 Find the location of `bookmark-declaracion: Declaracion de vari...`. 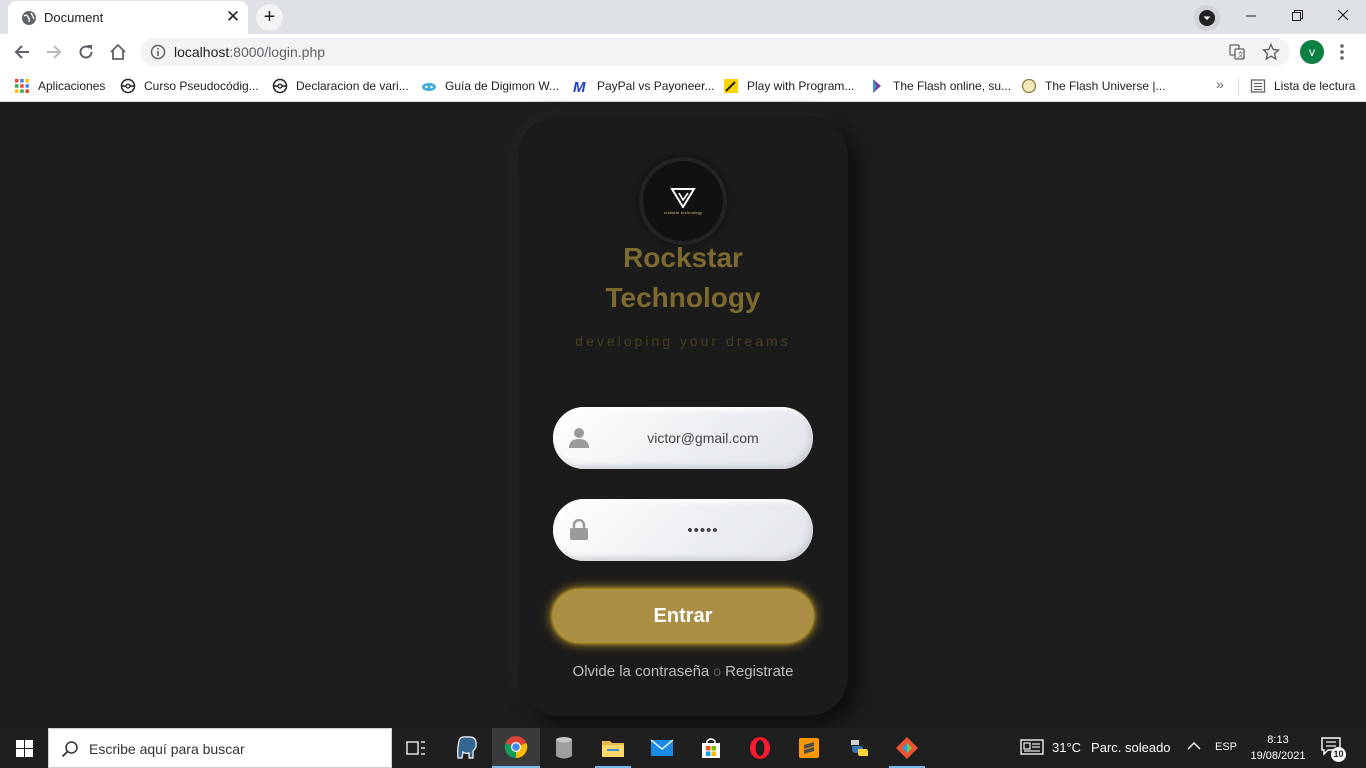

bookmark-declaracion: Declaracion de vari... is located at coordinates (340, 86).